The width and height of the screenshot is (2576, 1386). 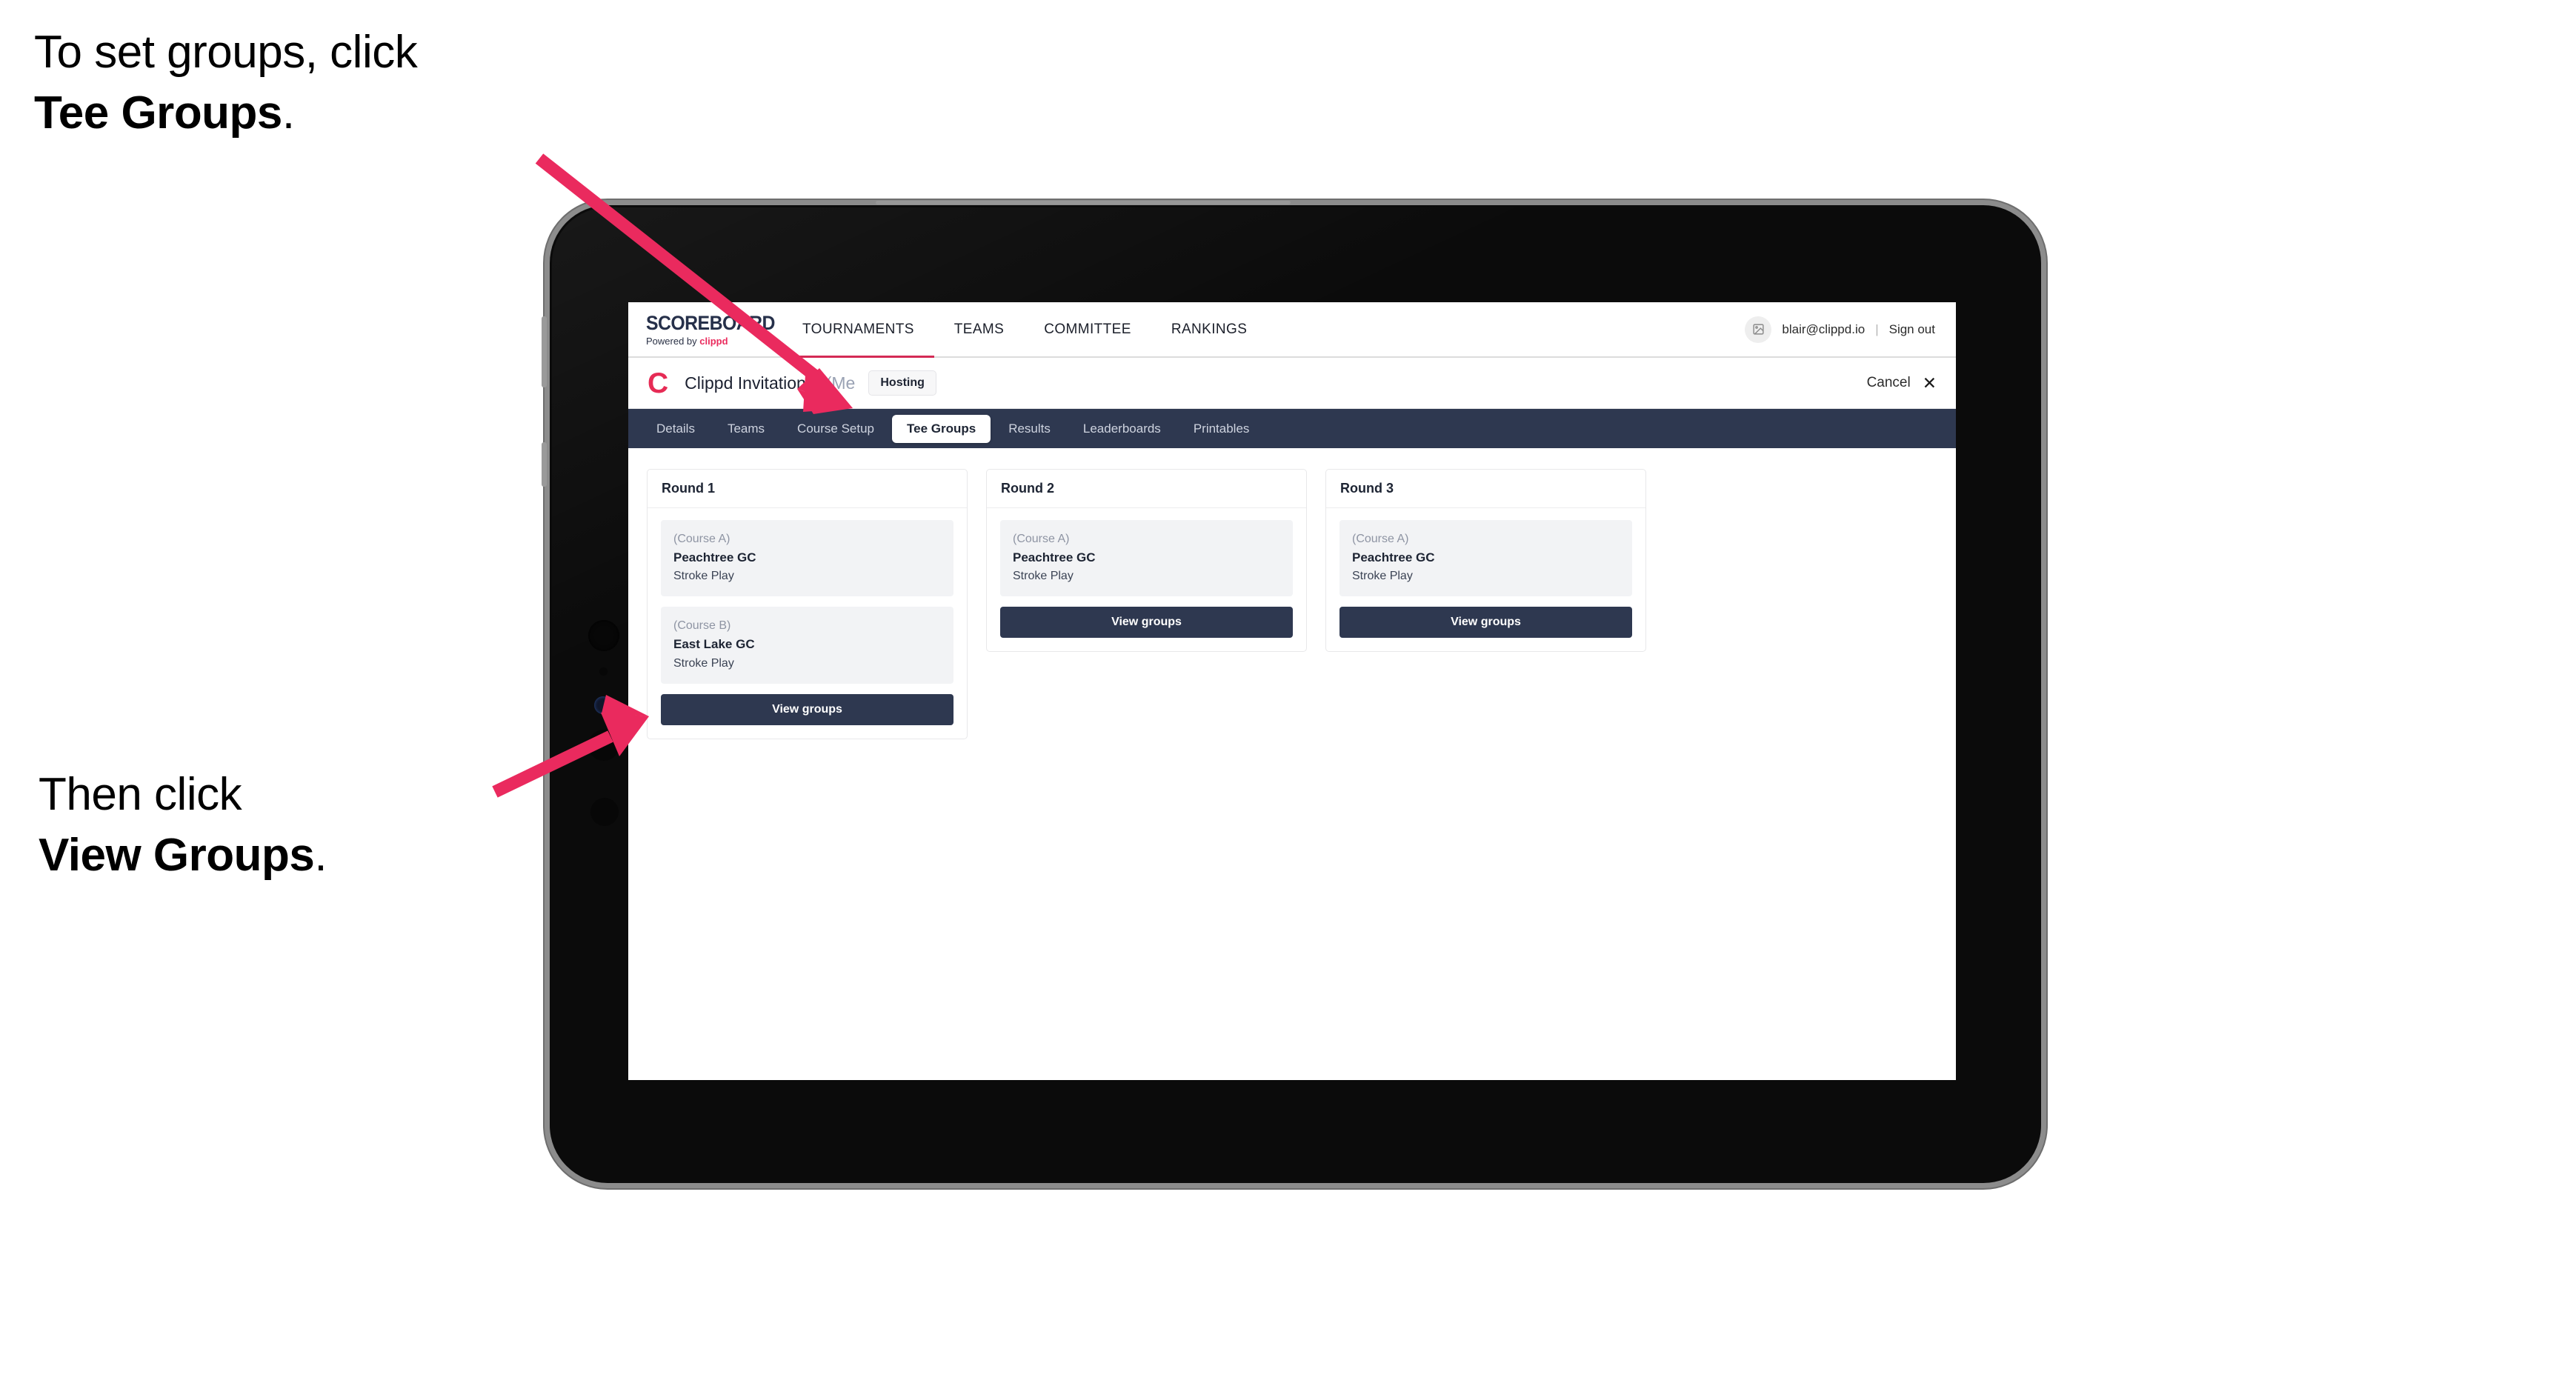 What do you see at coordinates (714, 644) in the screenshot?
I see `course-name: East Lake GC` at bounding box center [714, 644].